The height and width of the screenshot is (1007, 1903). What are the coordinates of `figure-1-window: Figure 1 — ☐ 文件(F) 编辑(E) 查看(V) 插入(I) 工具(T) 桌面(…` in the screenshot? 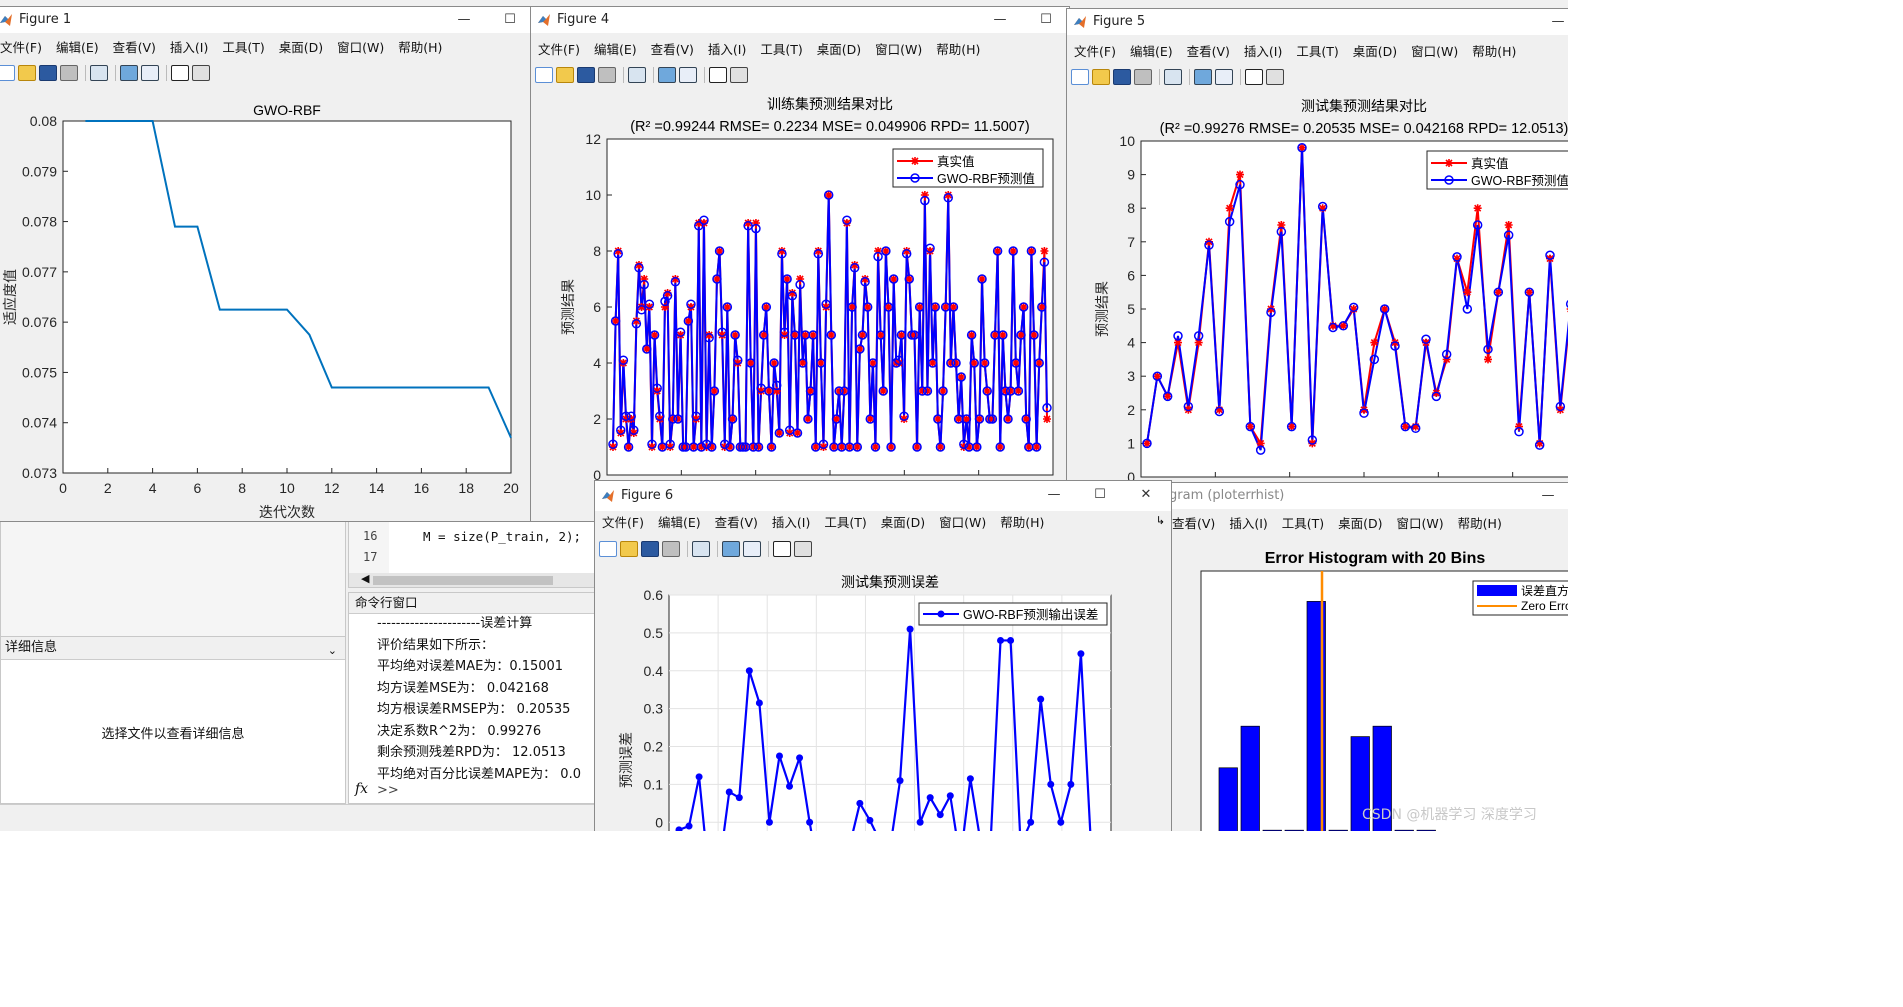 It's located at (266, 264).